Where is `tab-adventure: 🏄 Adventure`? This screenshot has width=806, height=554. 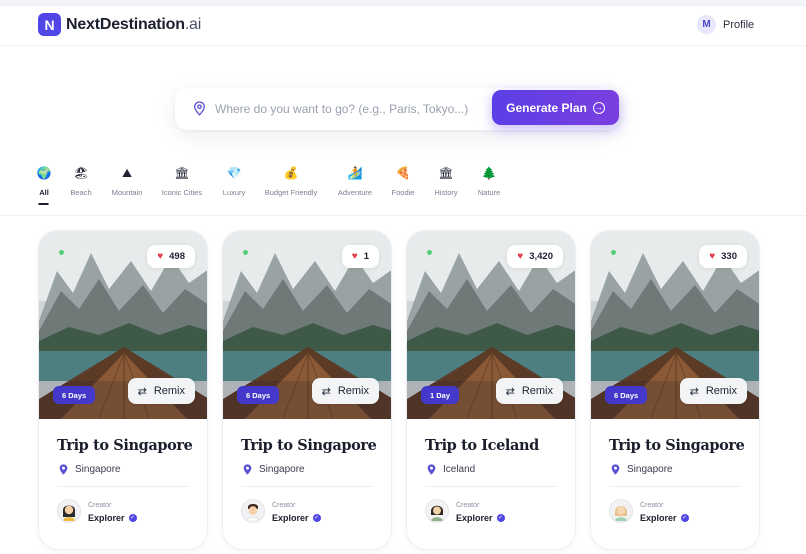
tab-adventure: 🏄 Adventure is located at coordinates (355, 181).